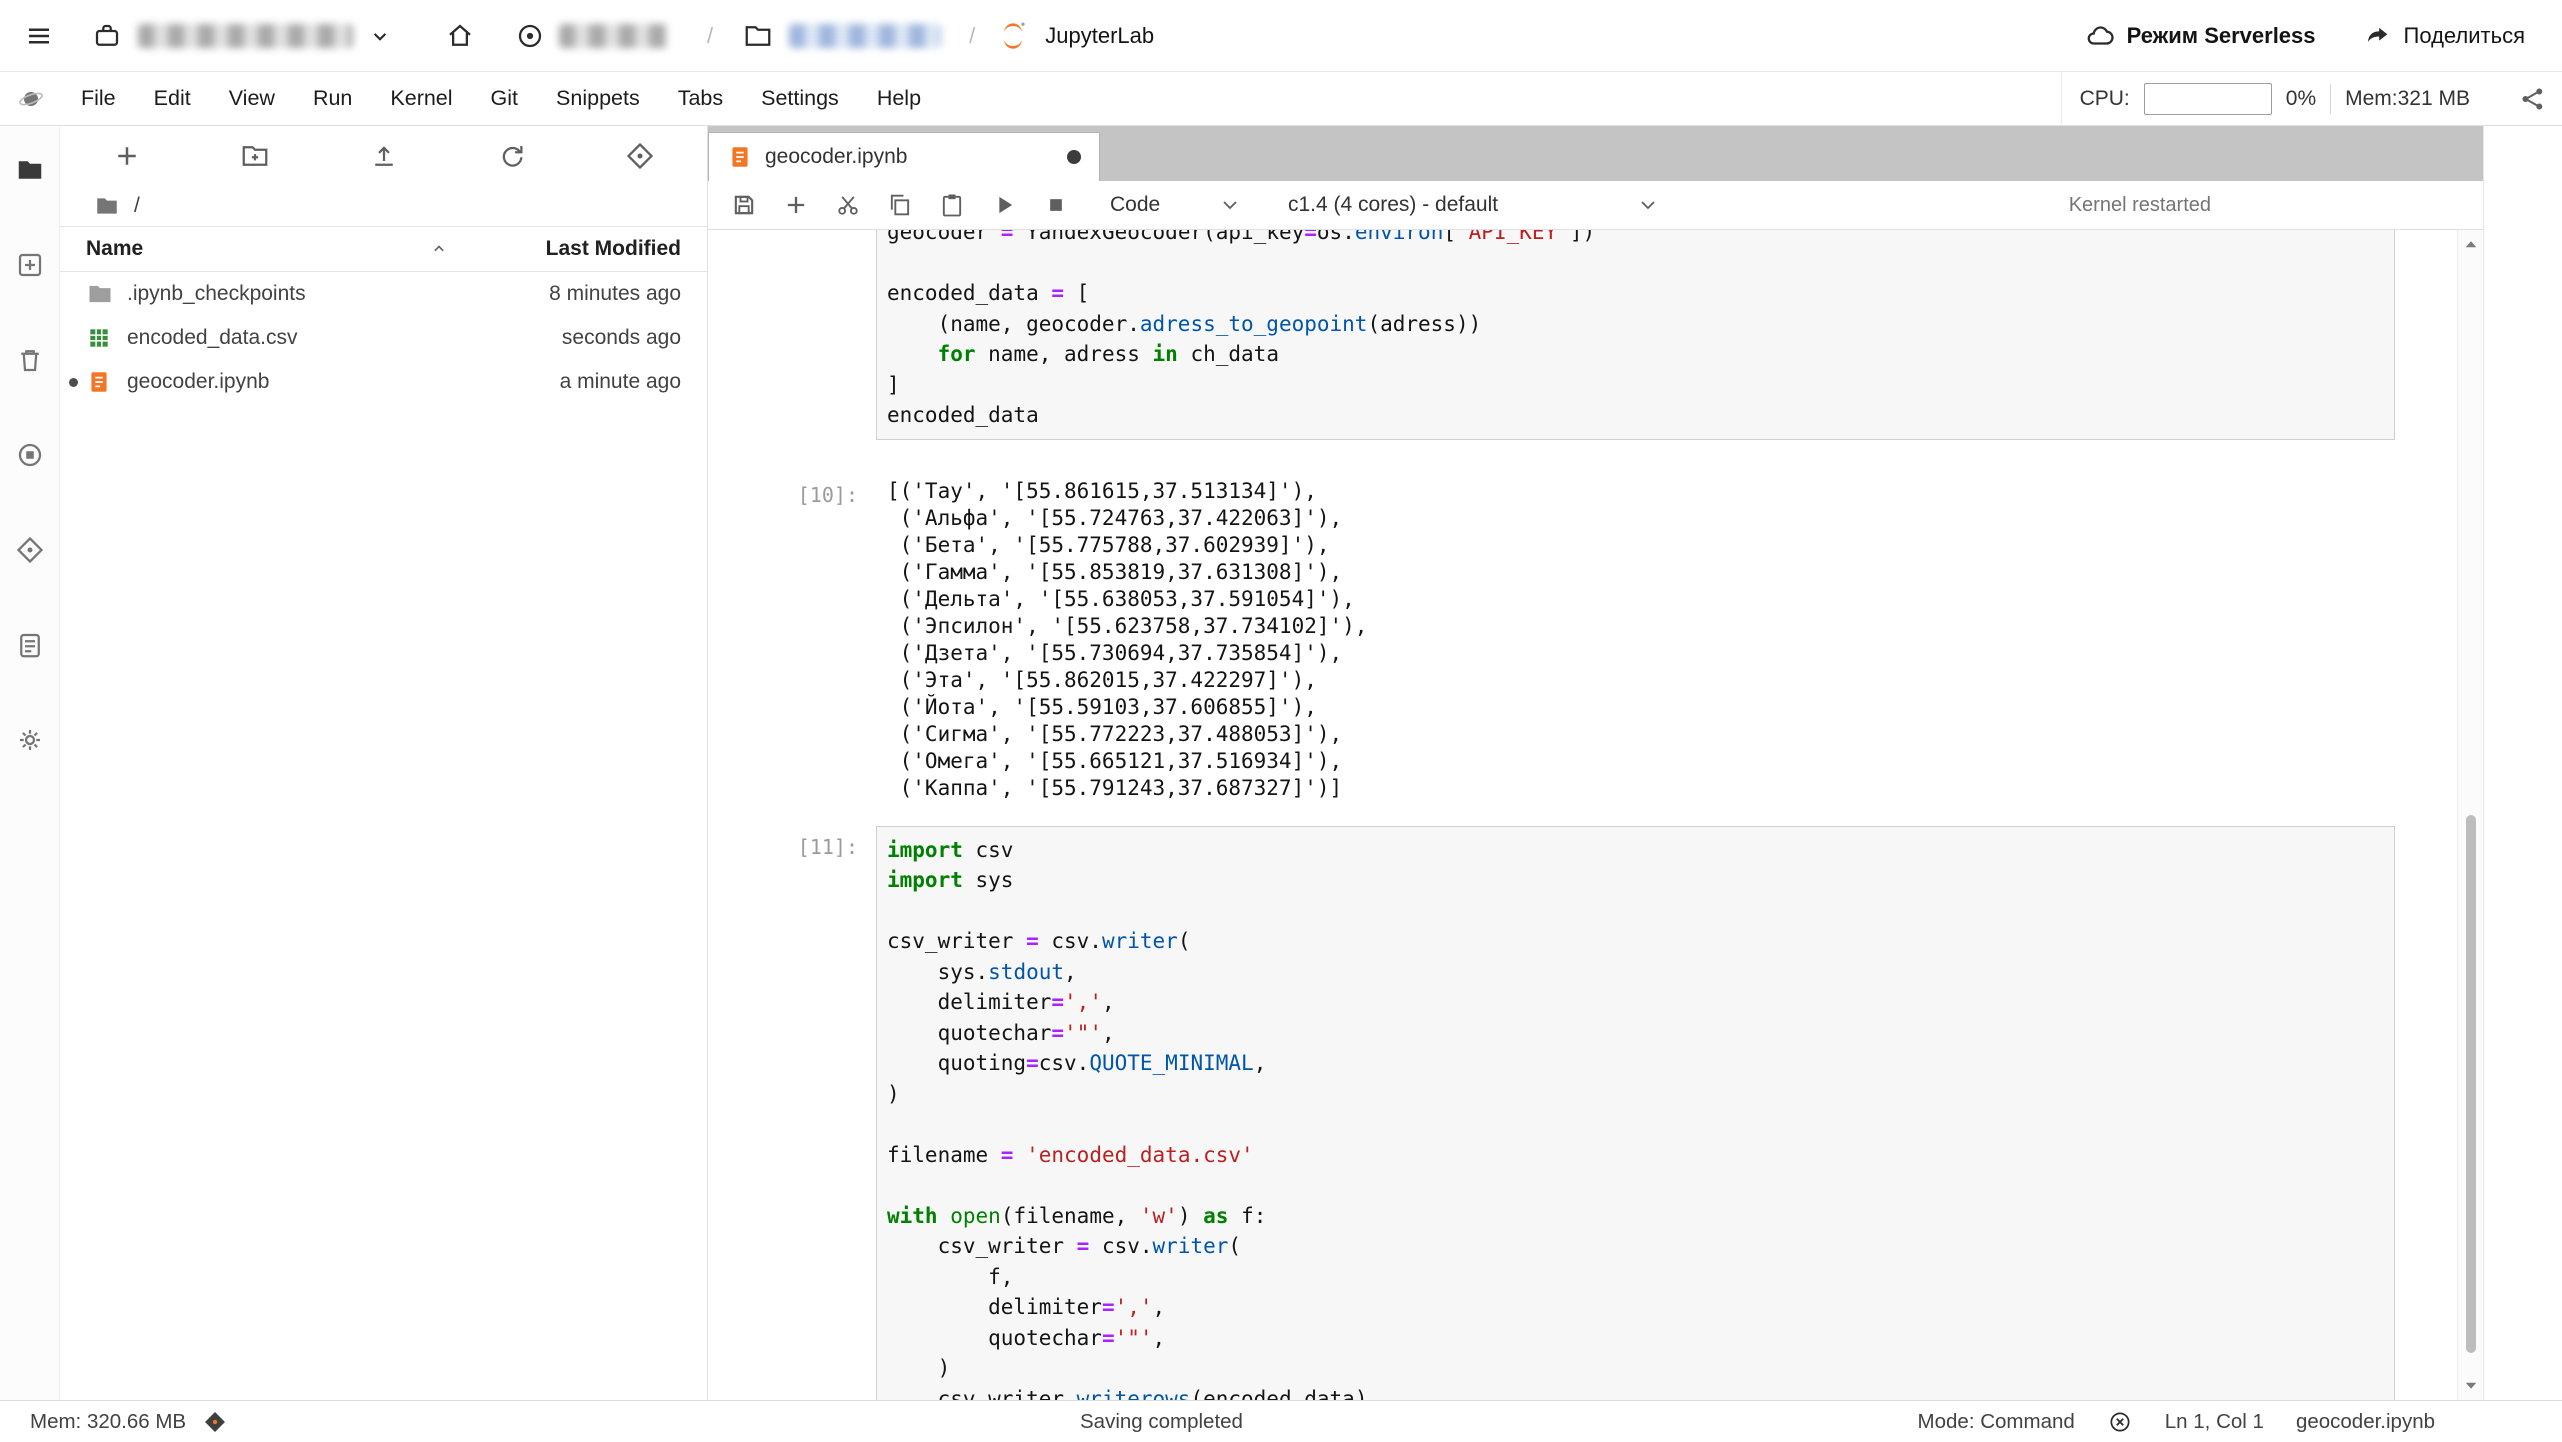  What do you see at coordinates (98, 98) in the screenshot?
I see `menu-file: File` at bounding box center [98, 98].